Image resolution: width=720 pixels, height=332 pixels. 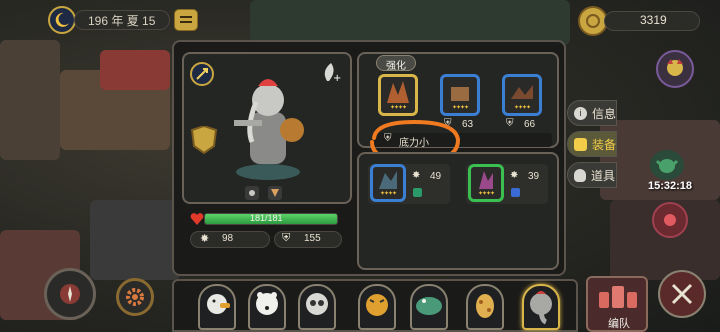 What do you see at coordinates (682, 294) in the screenshot?
I see `battle-icon` at bounding box center [682, 294].